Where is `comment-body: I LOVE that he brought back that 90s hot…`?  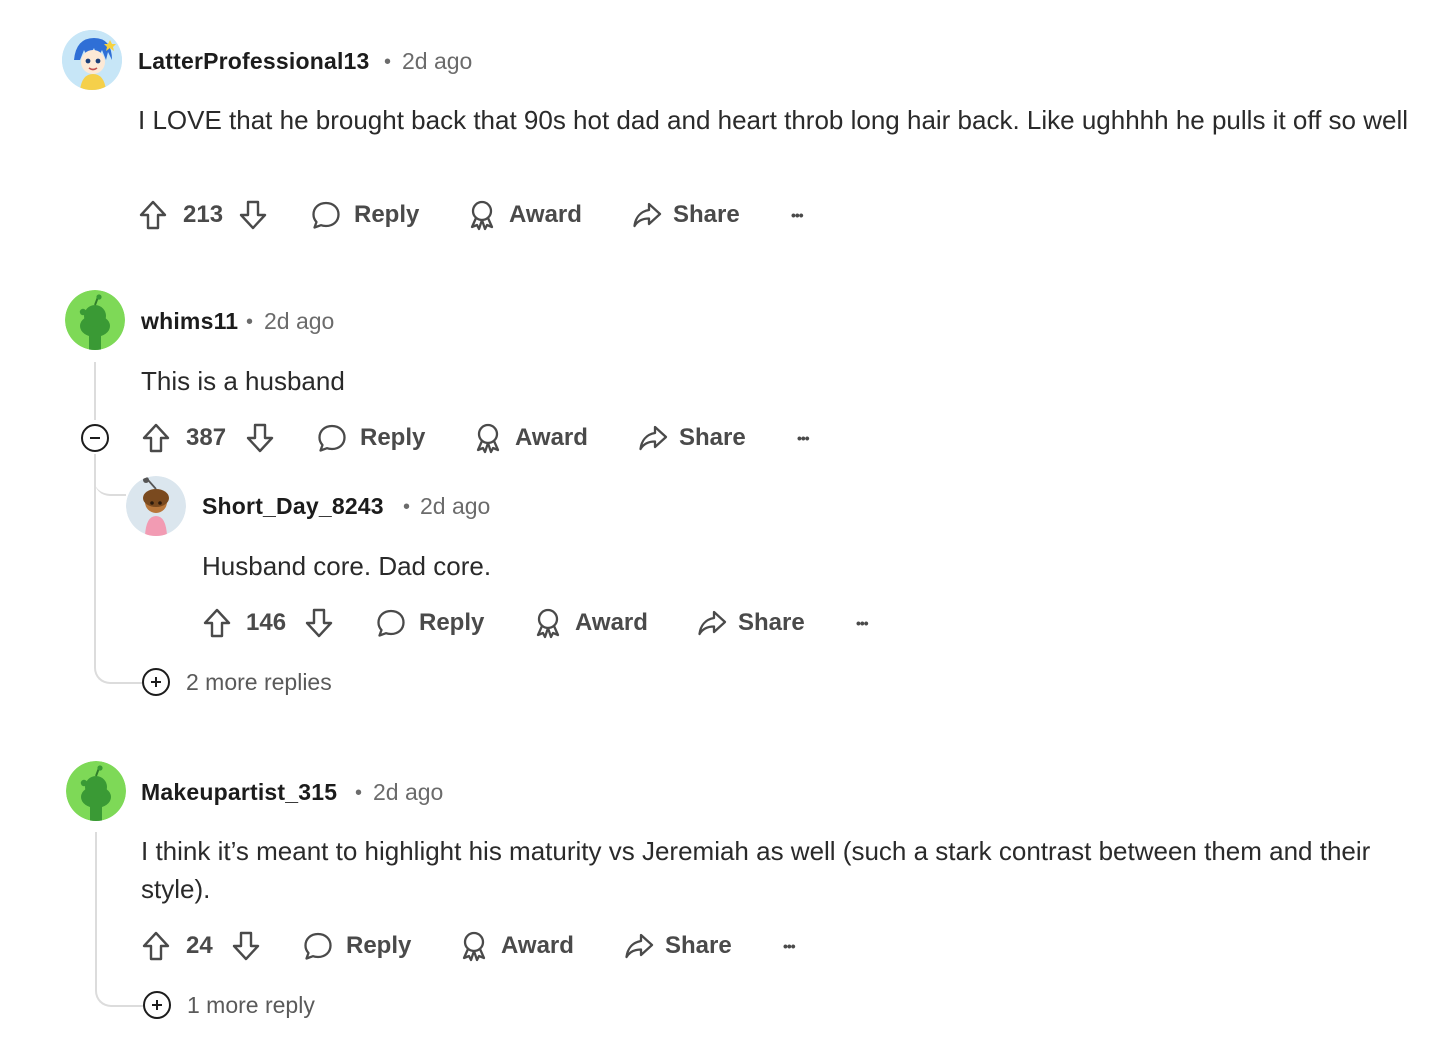
comment-body: I LOVE that he brought back that 90s hot… is located at coordinates (773, 120).